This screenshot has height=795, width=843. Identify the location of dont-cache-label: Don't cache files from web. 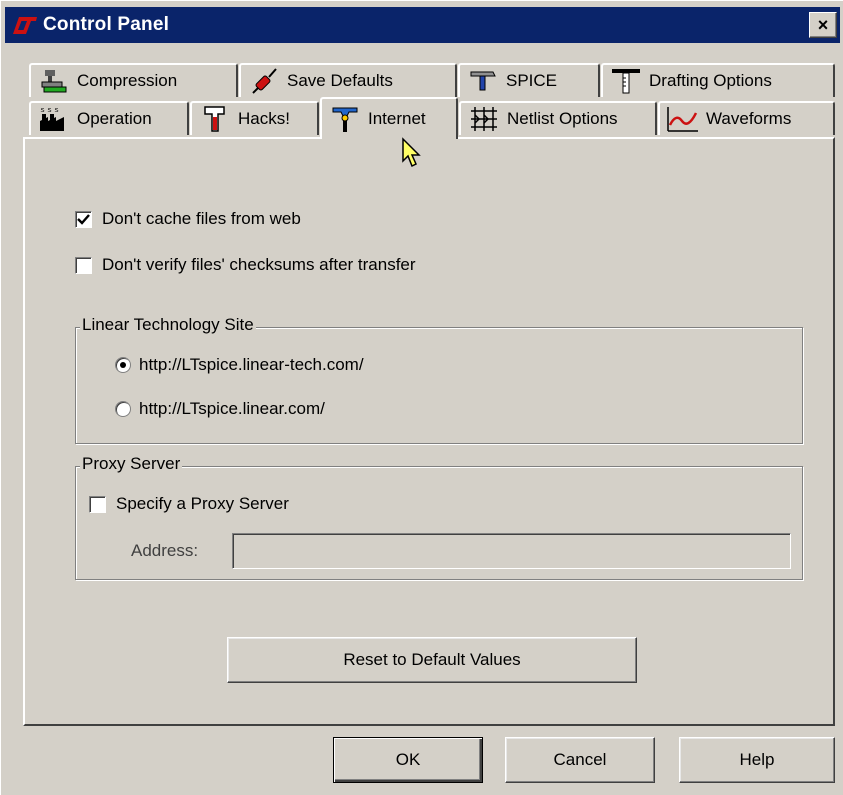
(201, 218).